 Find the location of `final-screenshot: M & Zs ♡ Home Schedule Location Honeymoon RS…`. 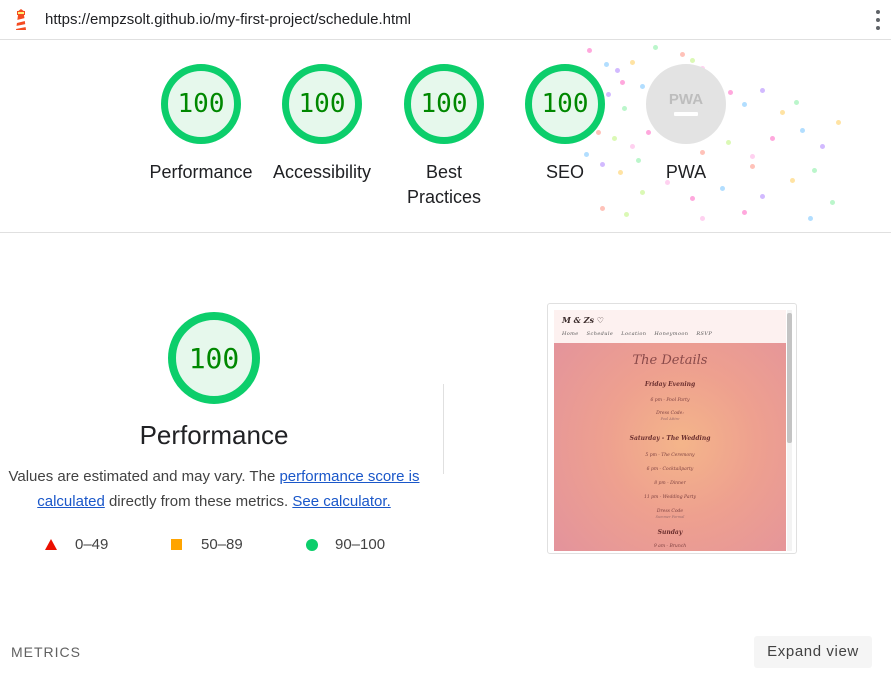

final-screenshot: M & Zs ♡ Home Schedule Location Honeymoon RS… is located at coordinates (672, 428).